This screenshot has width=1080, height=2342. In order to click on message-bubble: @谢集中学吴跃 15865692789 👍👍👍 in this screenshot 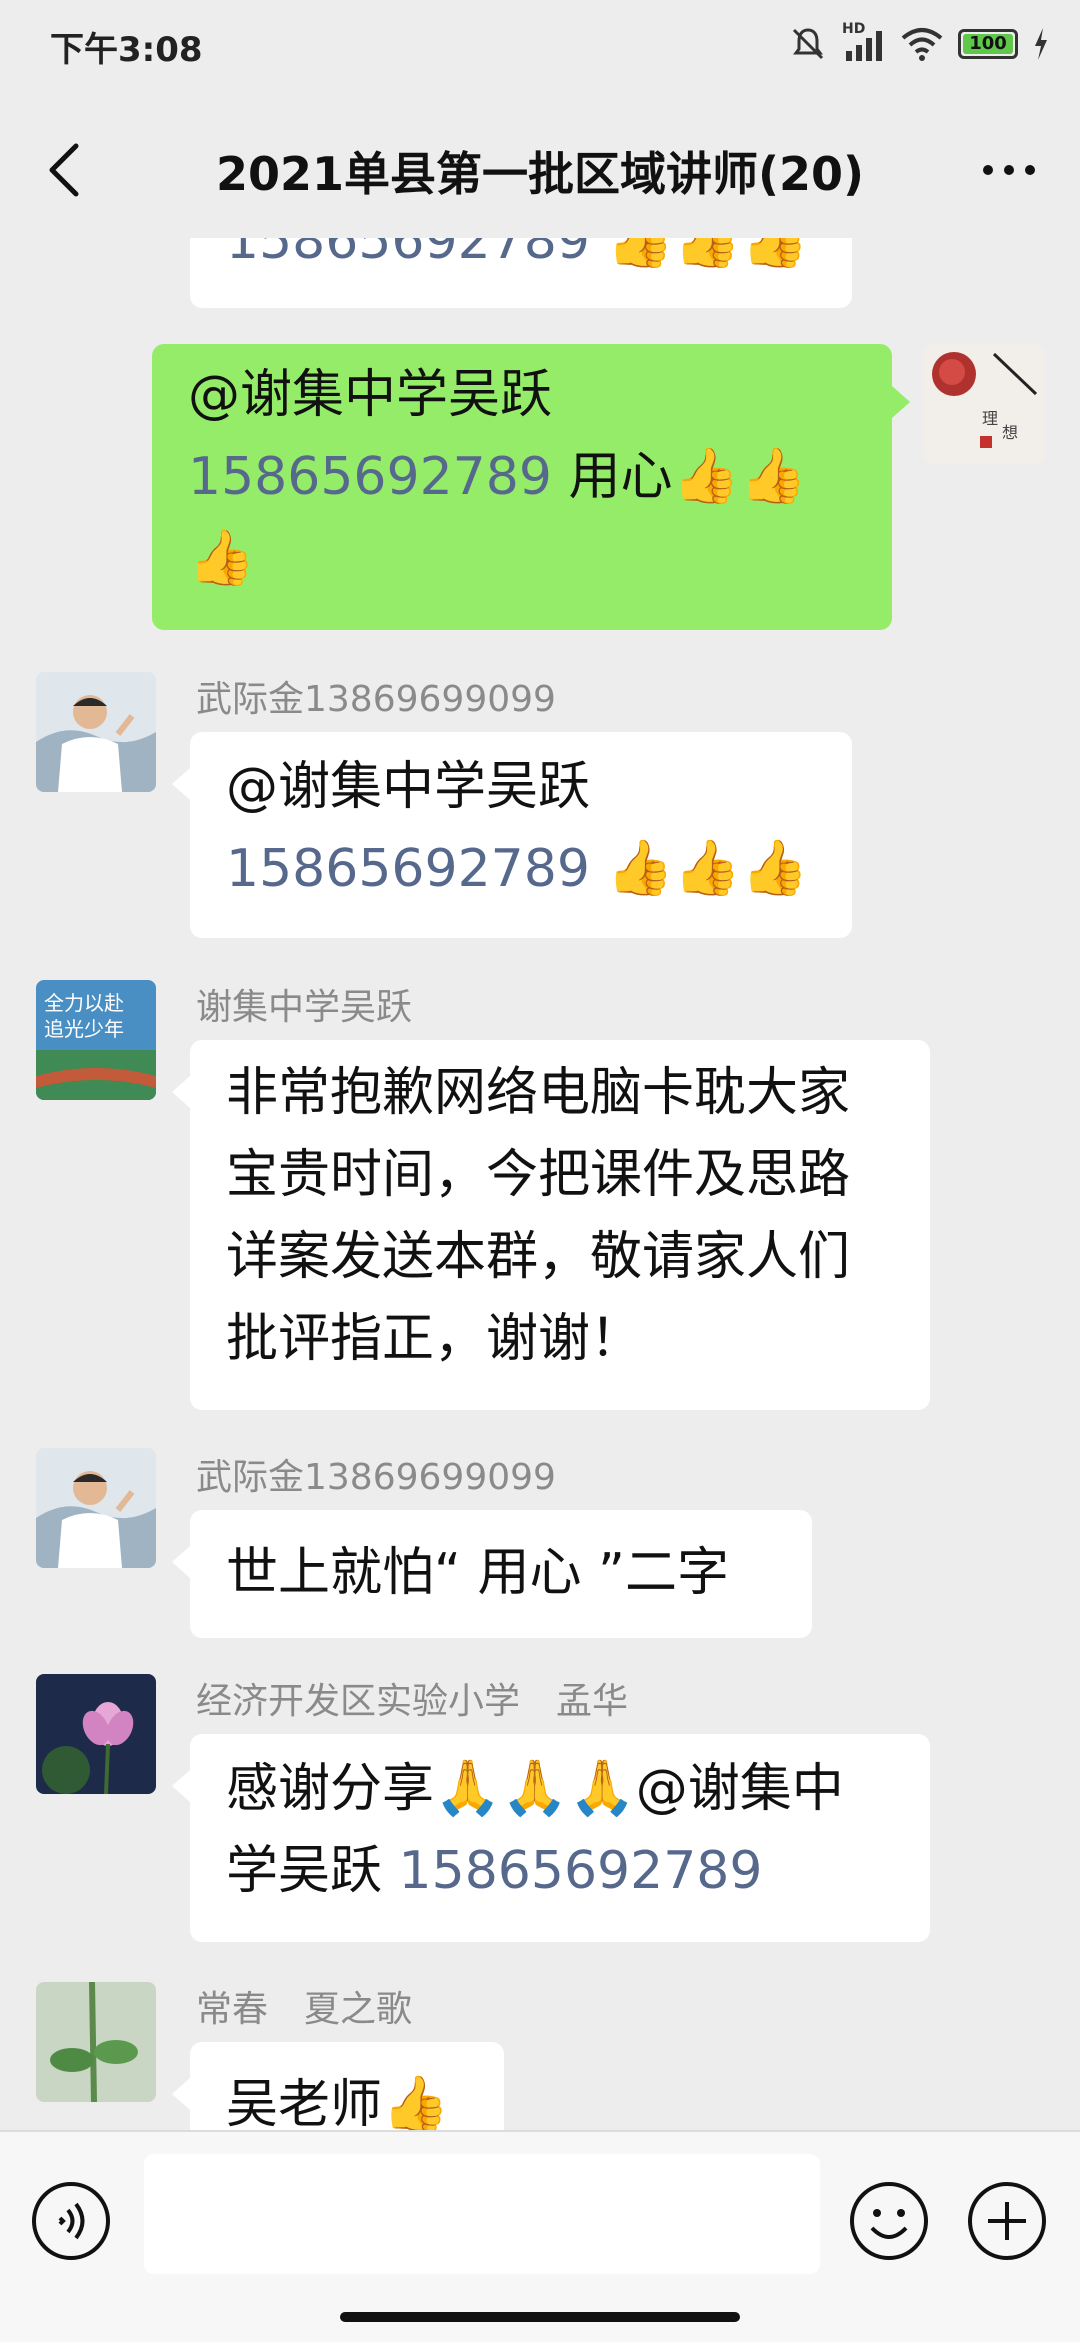, I will do `click(521, 835)`.